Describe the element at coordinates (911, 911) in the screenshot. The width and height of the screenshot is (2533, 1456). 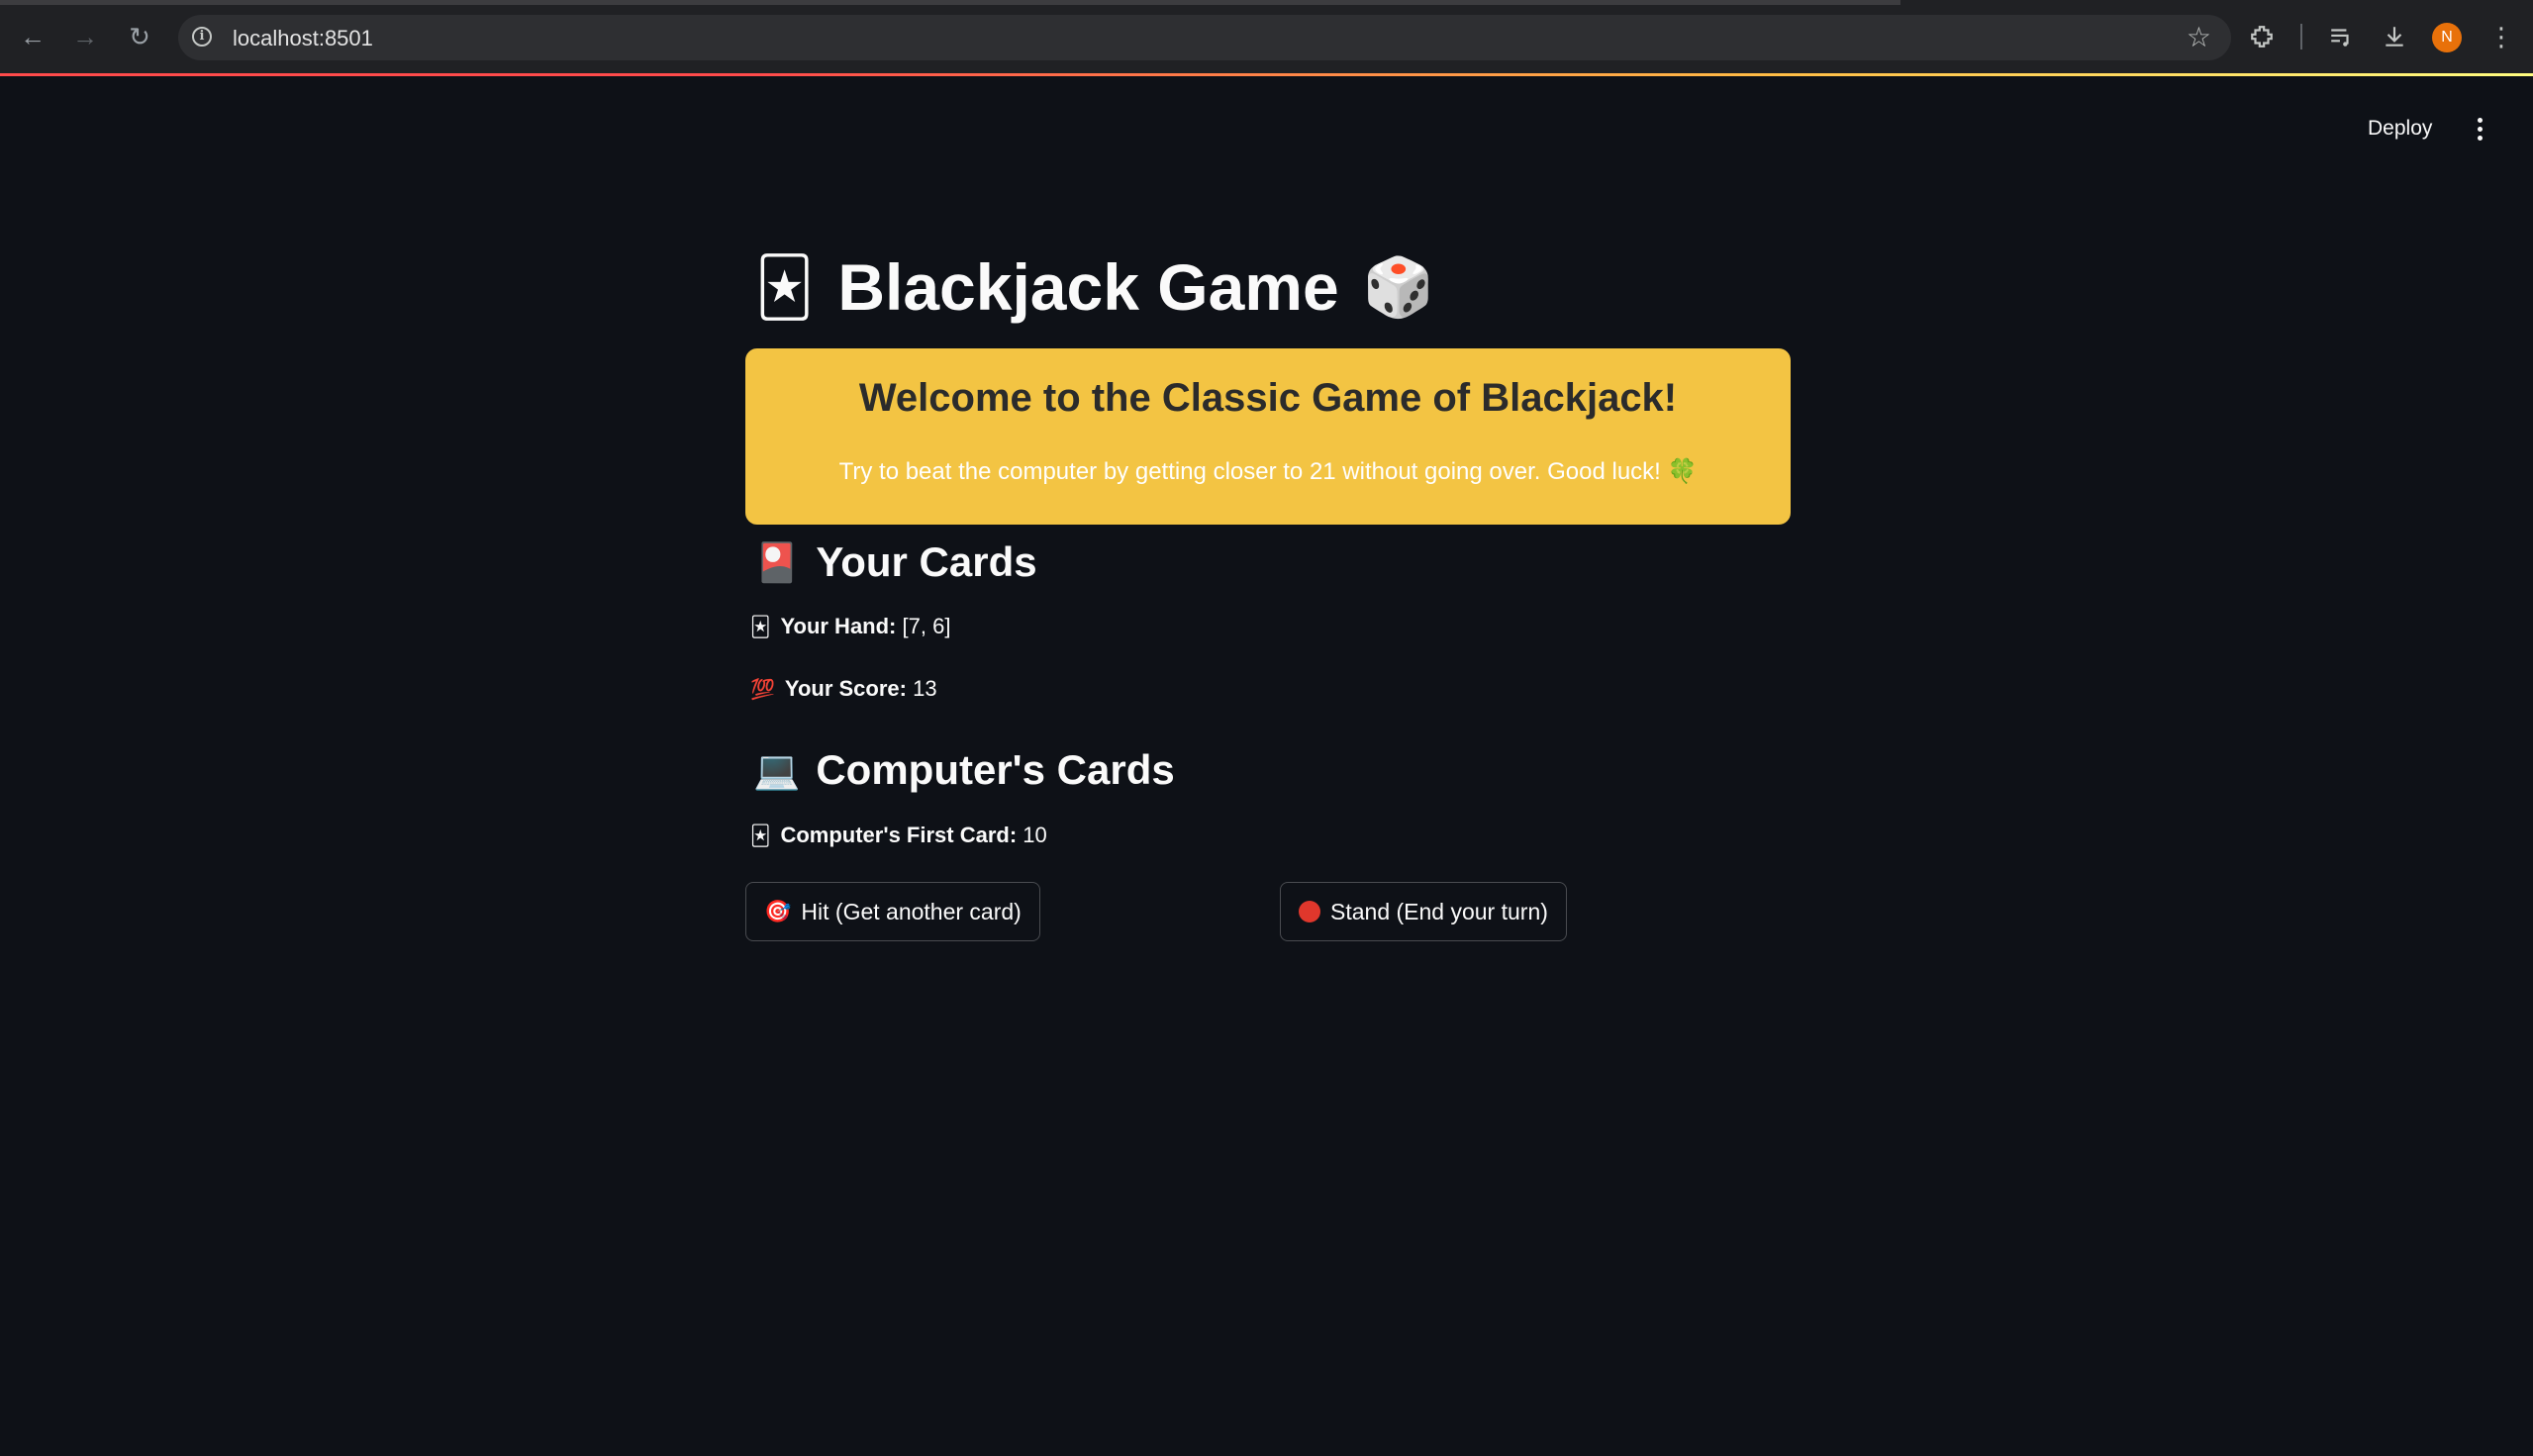
I see `hit-button-label: Hit (Get another card)` at that location.